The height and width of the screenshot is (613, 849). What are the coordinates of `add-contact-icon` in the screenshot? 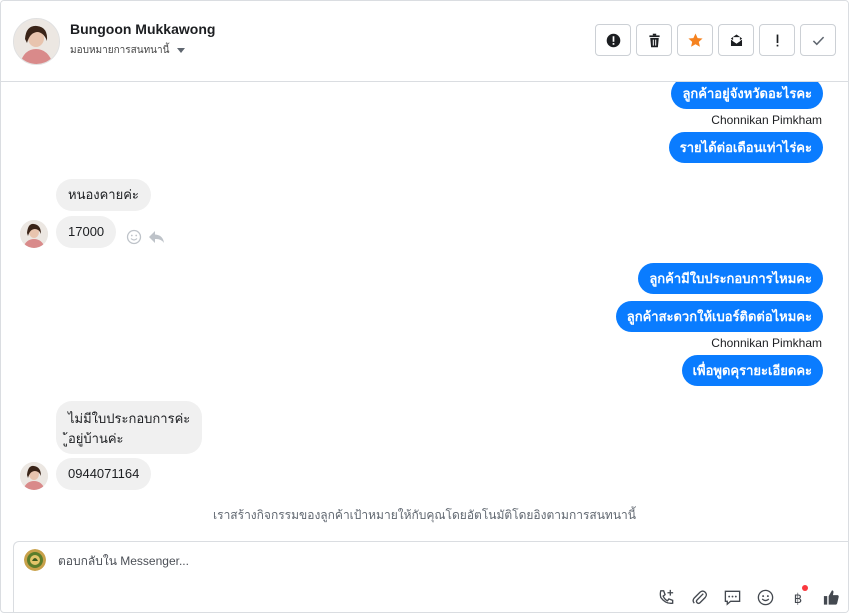 It's located at (666, 596).